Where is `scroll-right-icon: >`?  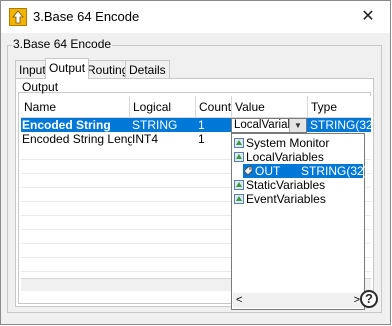 scroll-right-icon: > is located at coordinates (357, 300).